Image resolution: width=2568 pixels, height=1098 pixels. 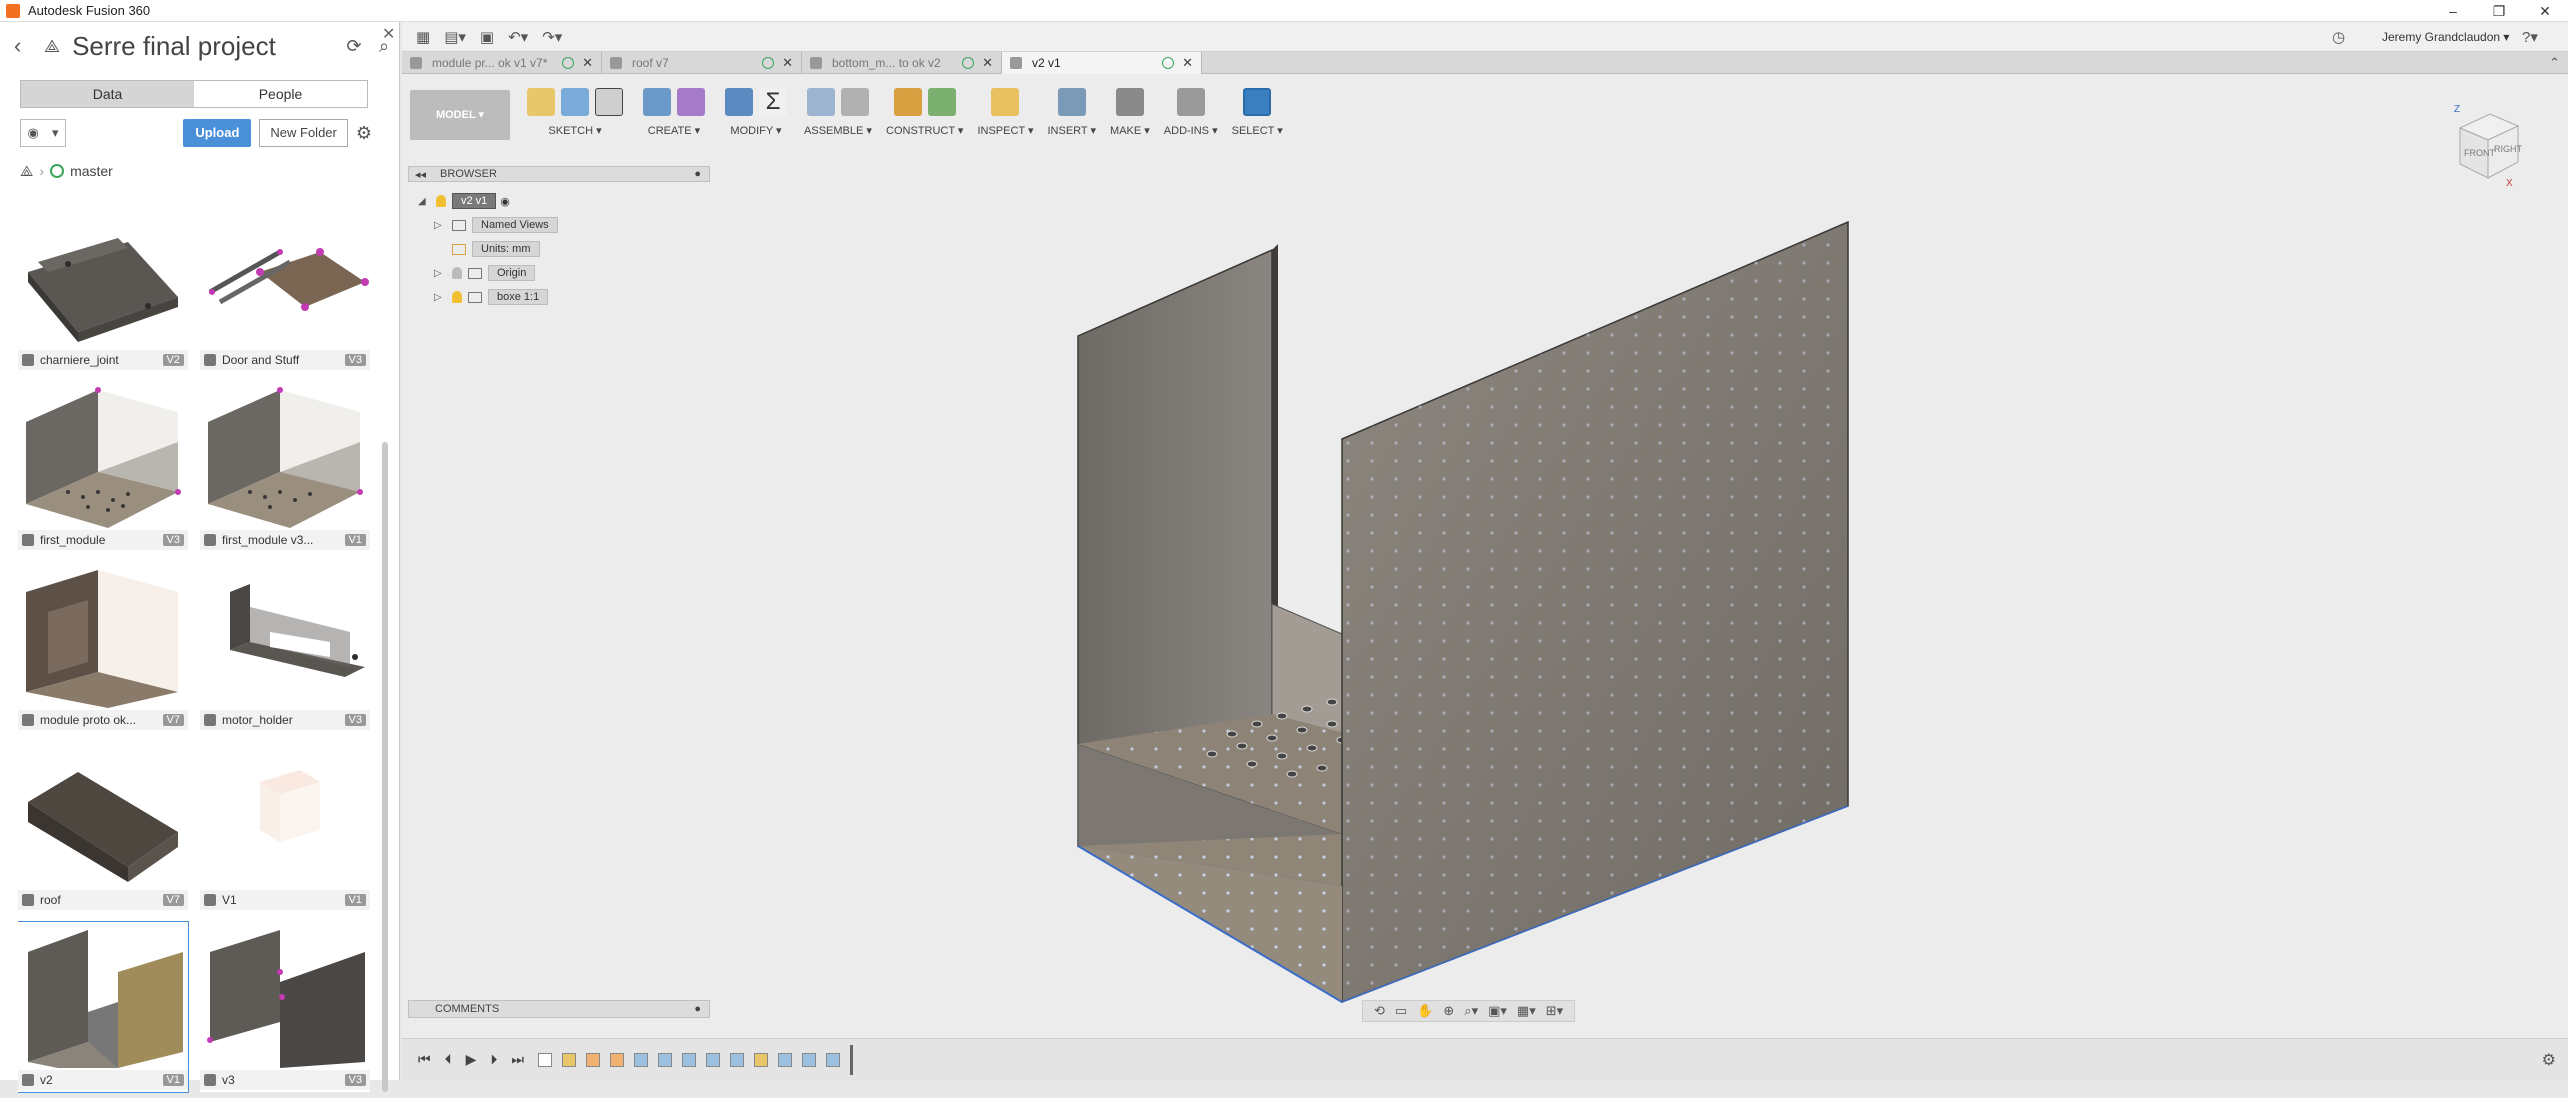 What do you see at coordinates (518, 37) in the screenshot?
I see `undo-icon: ↶▾` at bounding box center [518, 37].